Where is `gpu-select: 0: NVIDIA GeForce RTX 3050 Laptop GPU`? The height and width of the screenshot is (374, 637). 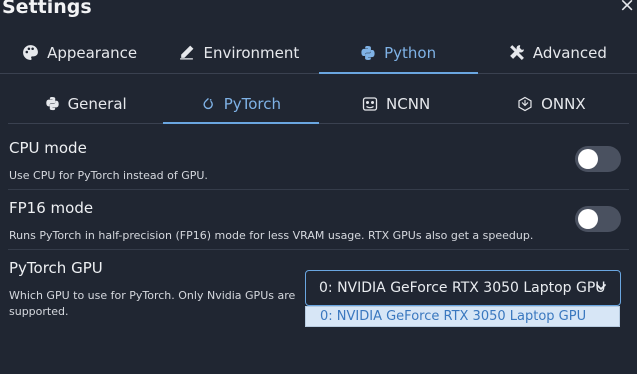 gpu-select: 0: NVIDIA GeForce RTX 3050 Laptop GPU is located at coordinates (463, 288).